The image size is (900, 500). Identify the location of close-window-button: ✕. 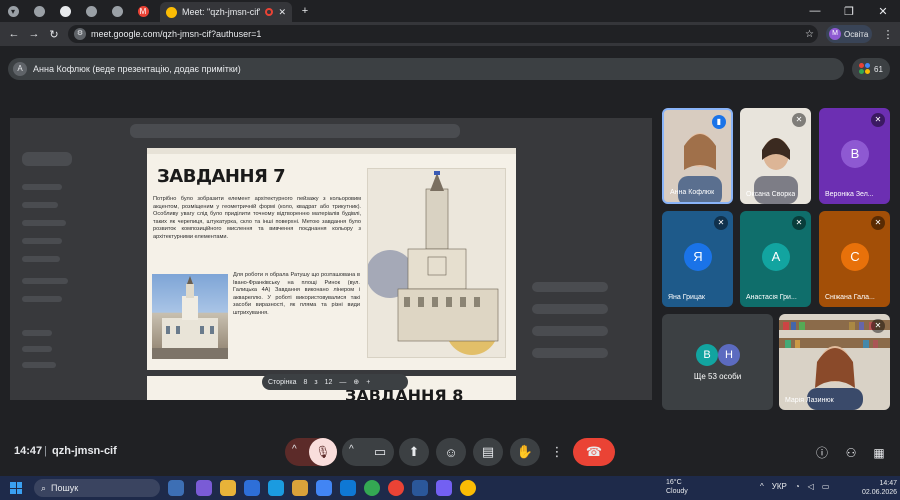
(883, 11).